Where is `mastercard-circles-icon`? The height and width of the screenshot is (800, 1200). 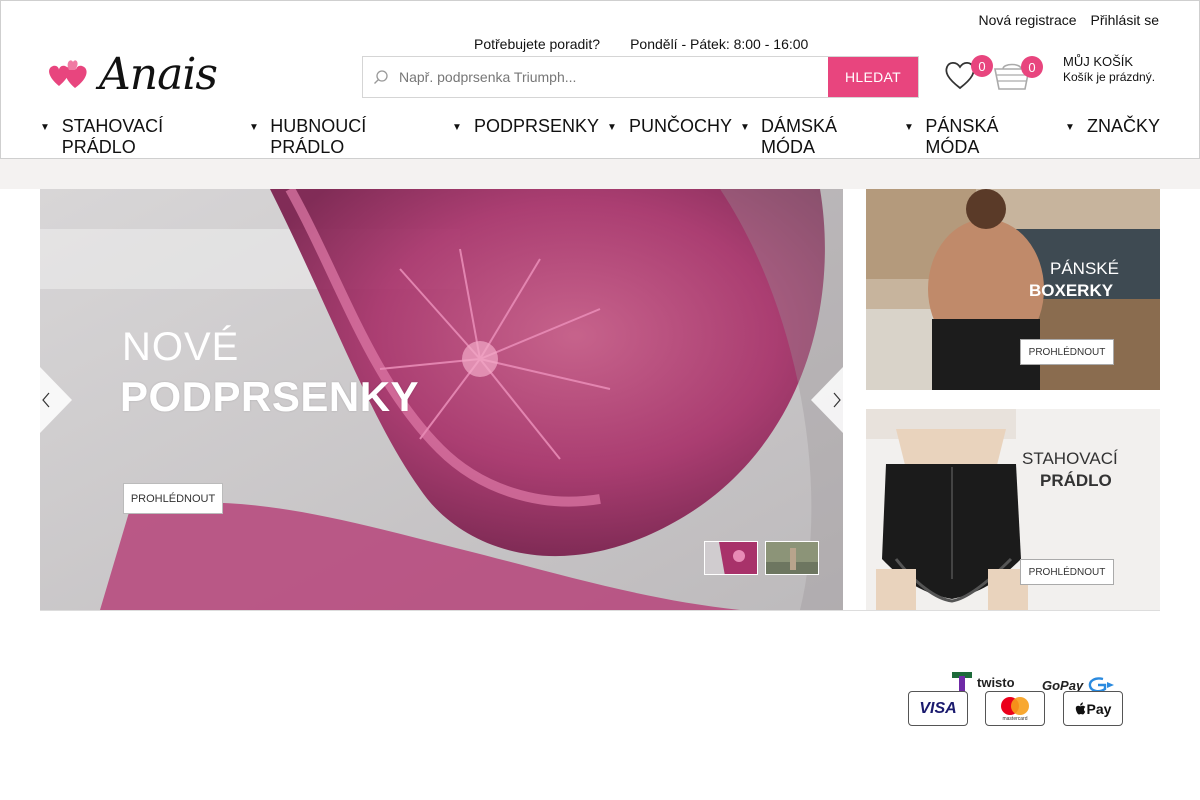 mastercard-circles-icon is located at coordinates (1015, 705).